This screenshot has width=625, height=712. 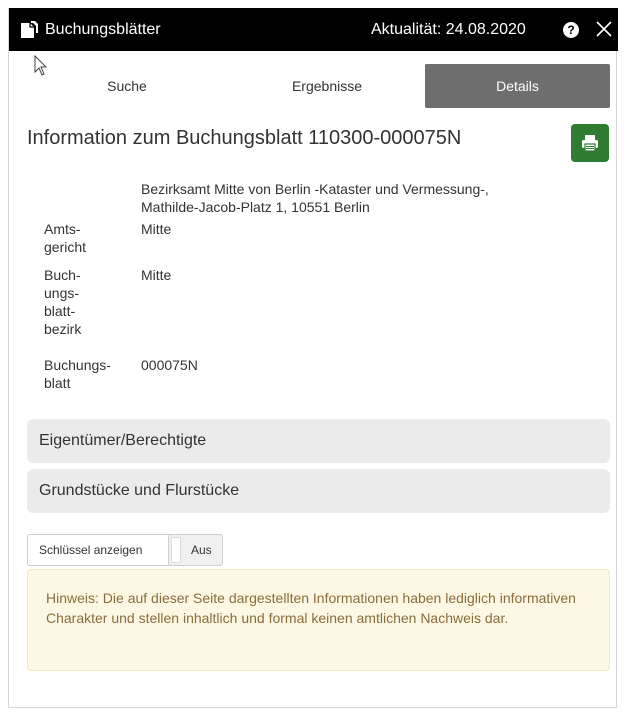 What do you see at coordinates (255, 207) in the screenshot?
I see `office-line-2: Mathilde-Jacob-Platz 1, 10551 Berlin` at bounding box center [255, 207].